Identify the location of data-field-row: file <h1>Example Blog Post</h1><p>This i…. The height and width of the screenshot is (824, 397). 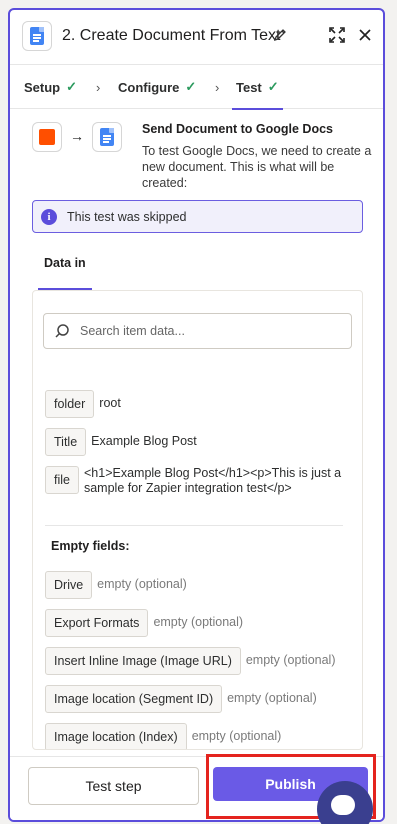
(194, 481).